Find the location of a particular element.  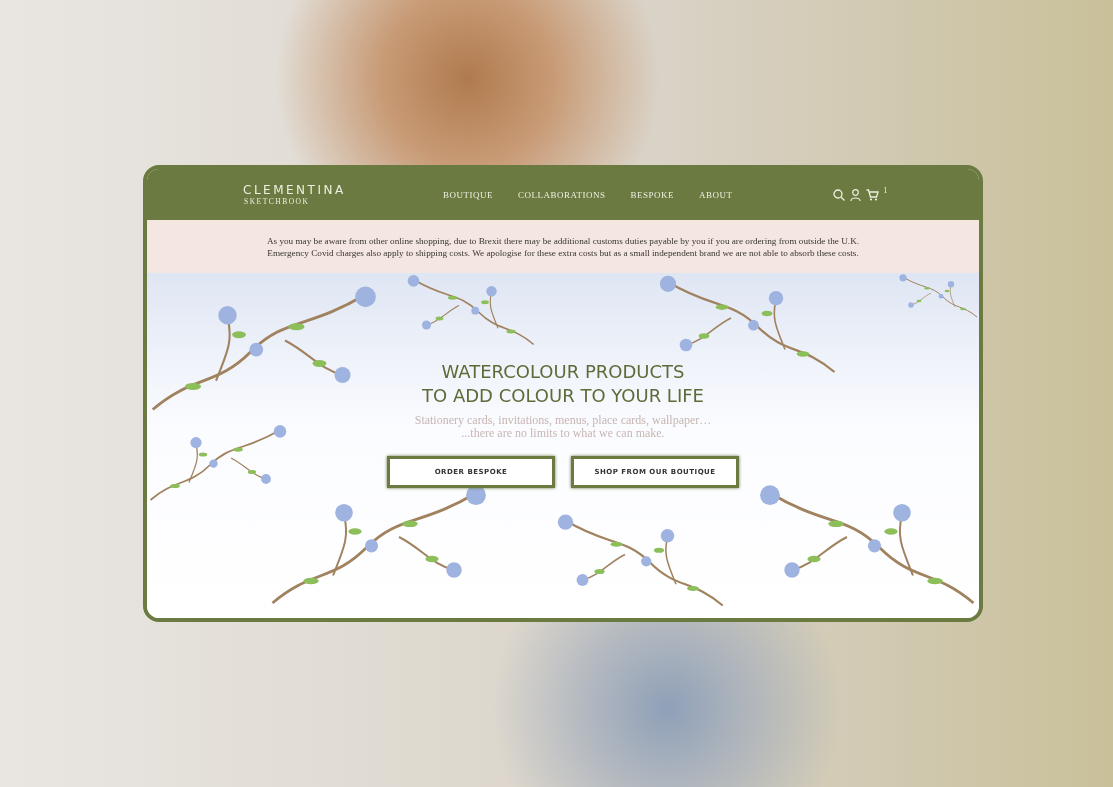

brand-name: CLEMENTINA is located at coordinates (343, 190).